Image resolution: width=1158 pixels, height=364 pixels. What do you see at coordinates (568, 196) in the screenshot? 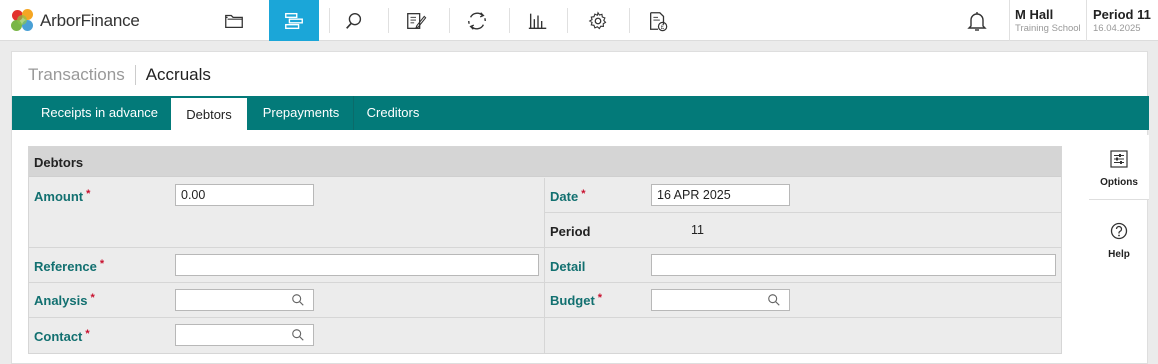
I see `date-label: Date *` at bounding box center [568, 196].